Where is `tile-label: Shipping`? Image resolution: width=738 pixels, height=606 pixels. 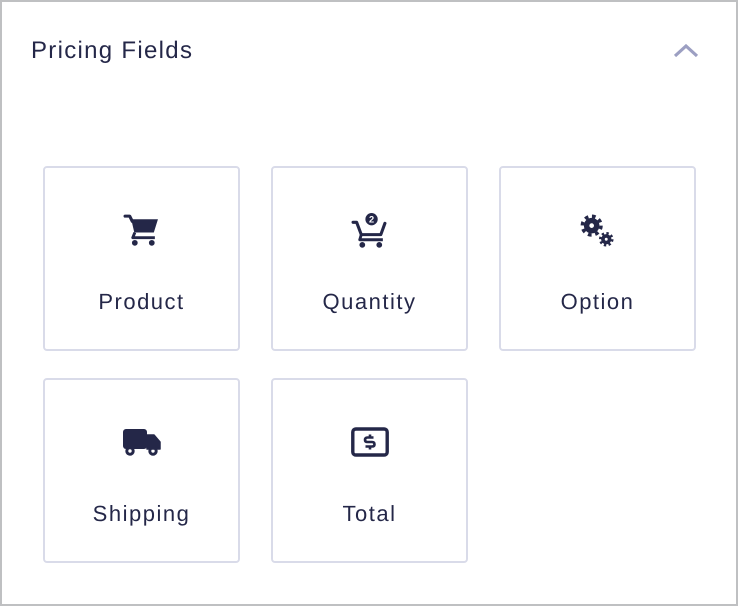
tile-label: Shipping is located at coordinates (141, 514).